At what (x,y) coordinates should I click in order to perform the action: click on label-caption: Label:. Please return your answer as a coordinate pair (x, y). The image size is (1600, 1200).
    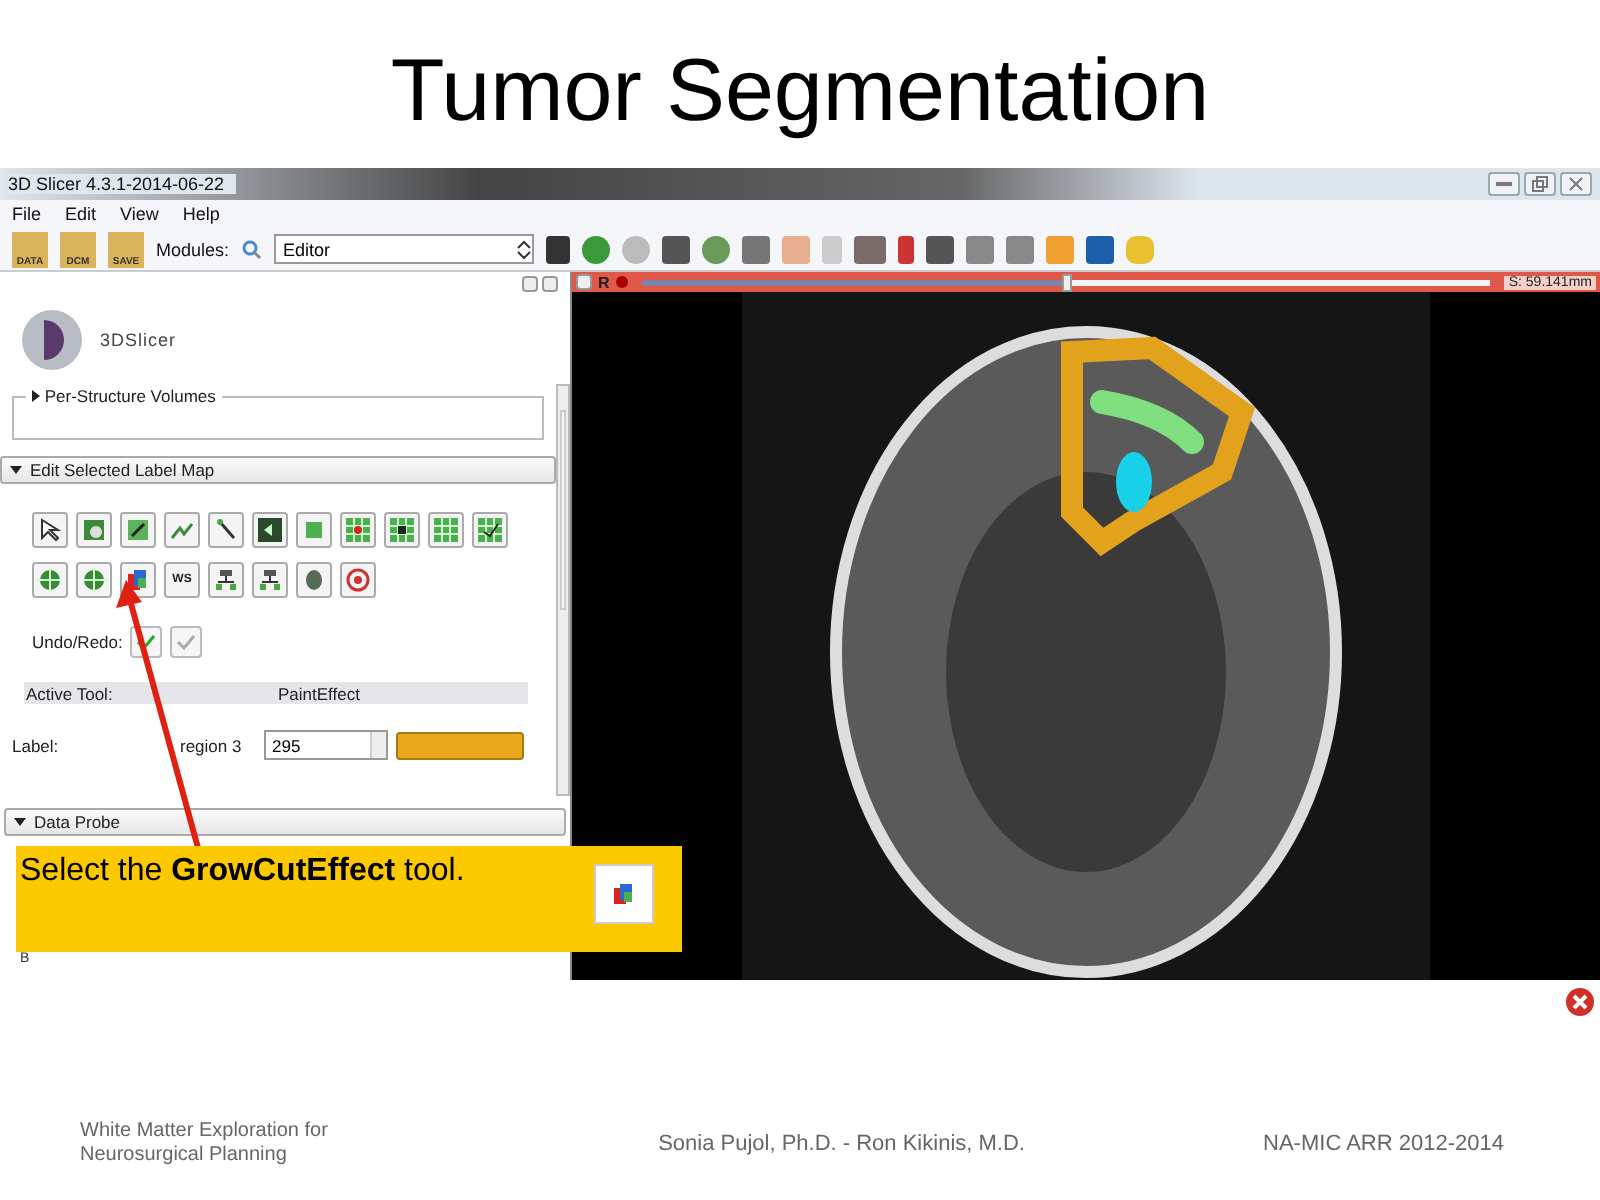
    Looking at the image, I should click on (36, 745).